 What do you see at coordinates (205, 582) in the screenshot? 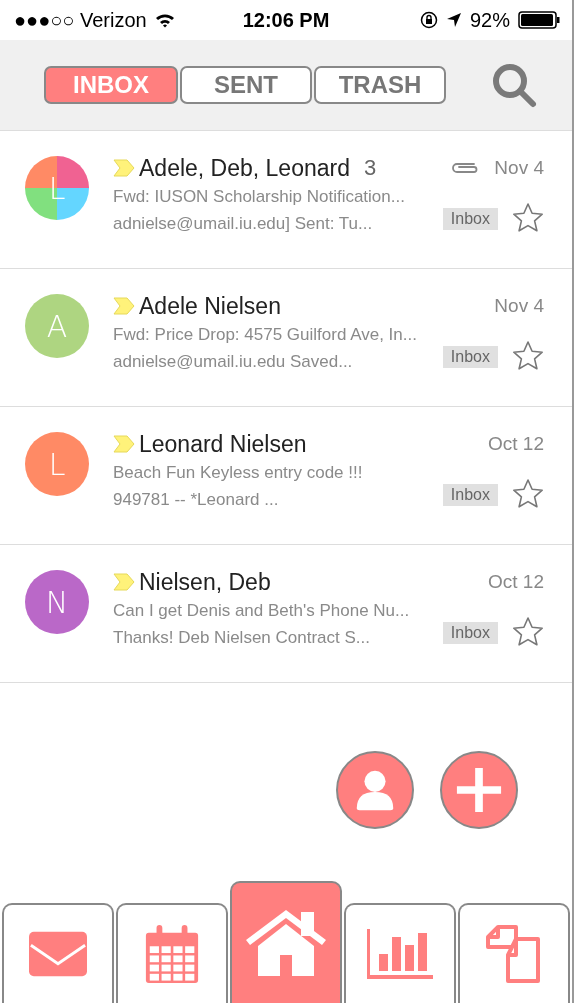
I see `sender-name: Nielsen, Deb` at bounding box center [205, 582].